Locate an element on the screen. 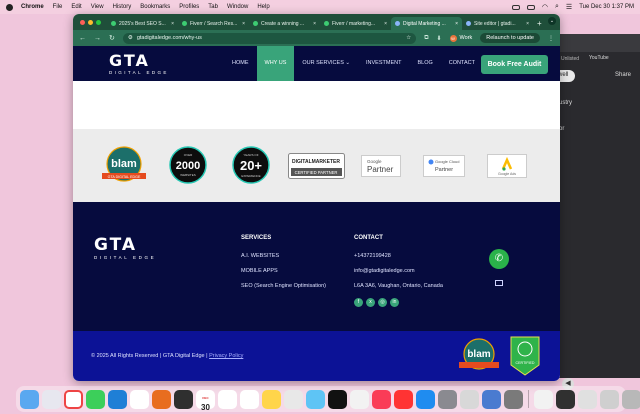 The image size is (640, 414). calendar-icon: DEC 30 is located at coordinates (205, 400).